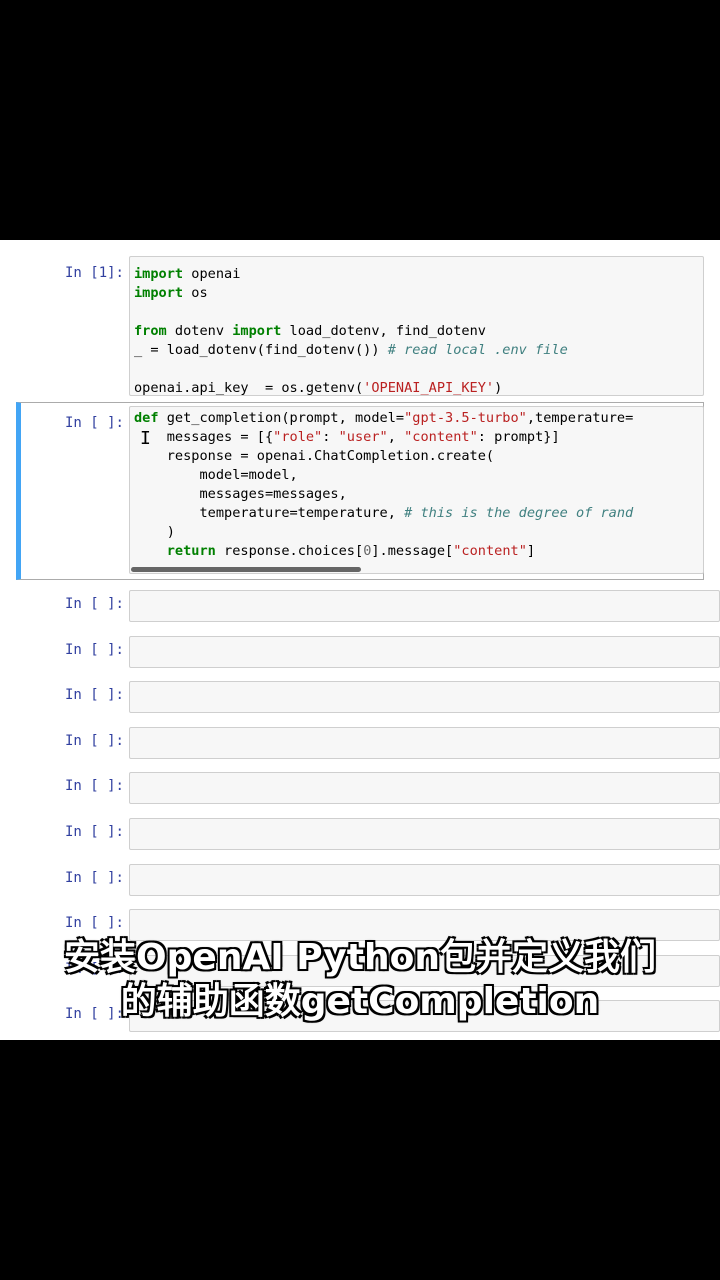  I want to click on code-token: openai.api_key = os.getenv(, so click(249, 388).